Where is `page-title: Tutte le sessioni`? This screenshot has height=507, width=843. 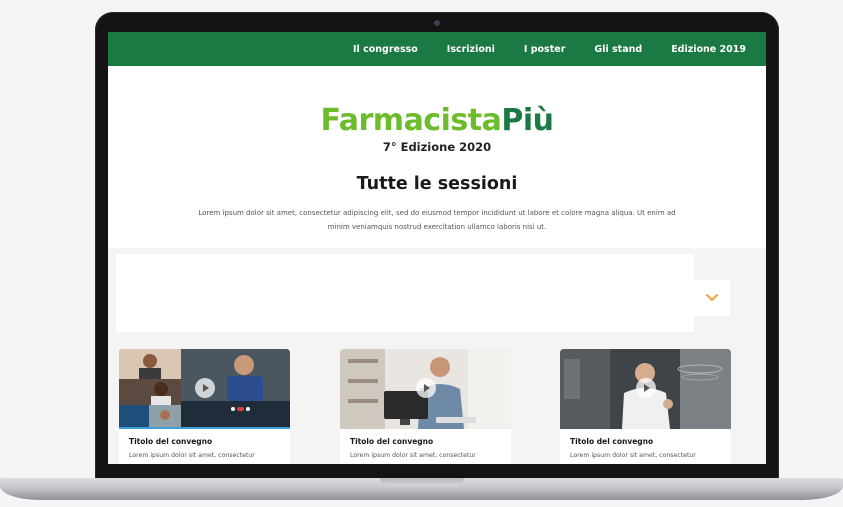 page-title: Tutte le sessioni is located at coordinates (437, 184).